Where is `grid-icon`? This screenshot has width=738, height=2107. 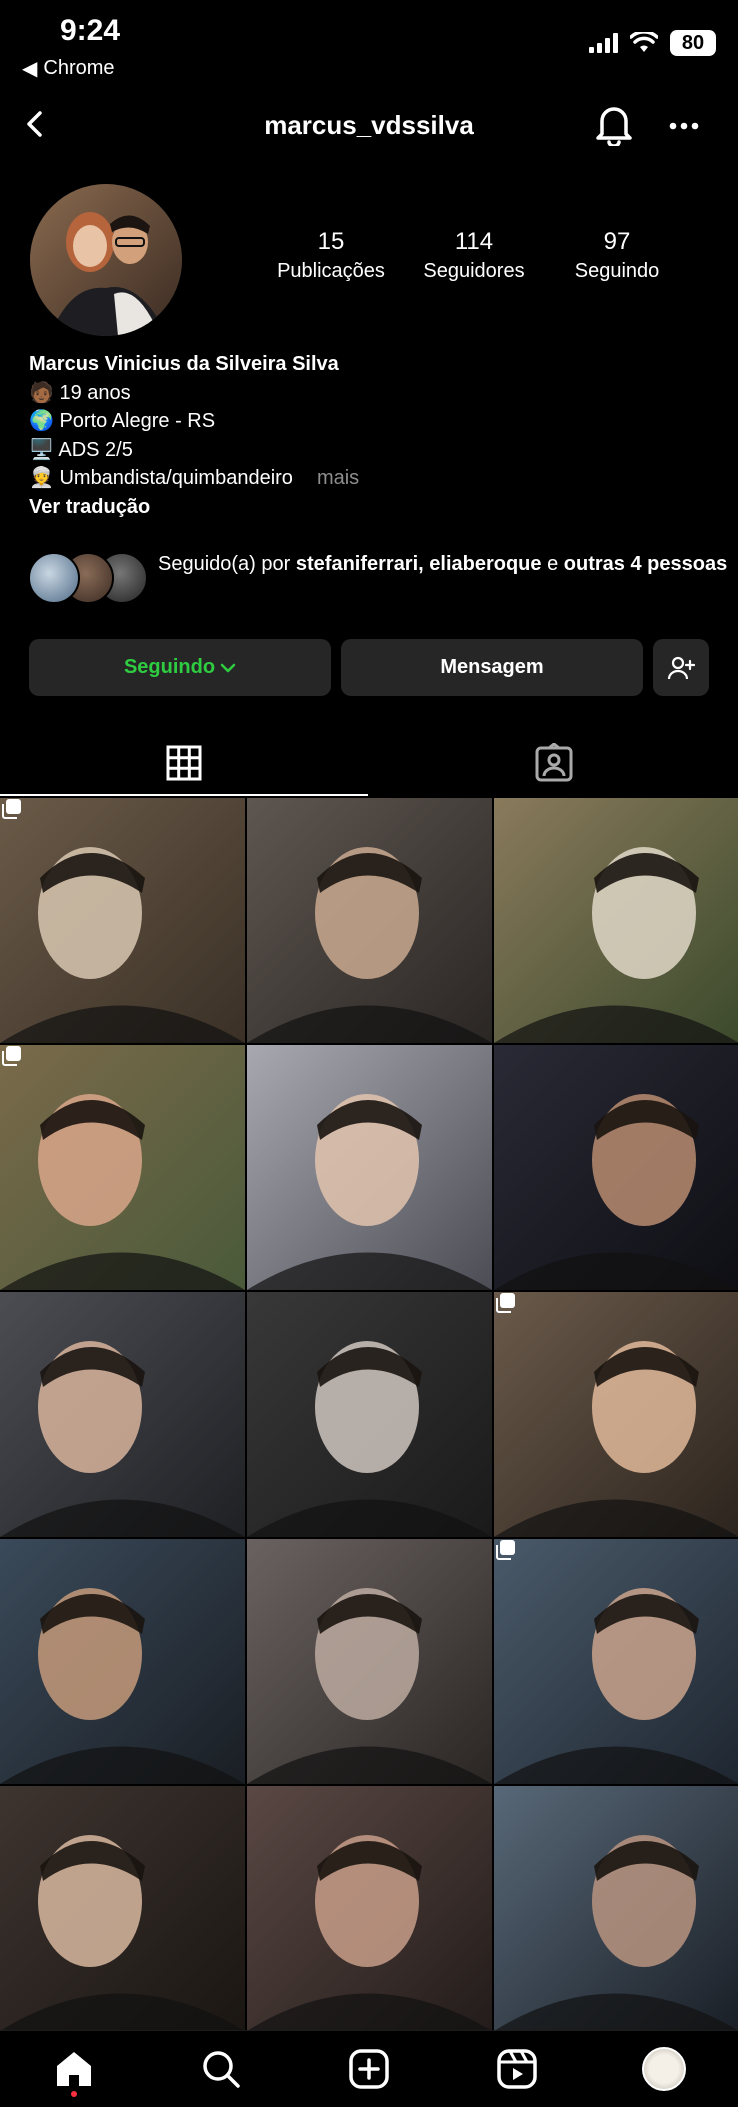
grid-icon is located at coordinates (184, 763).